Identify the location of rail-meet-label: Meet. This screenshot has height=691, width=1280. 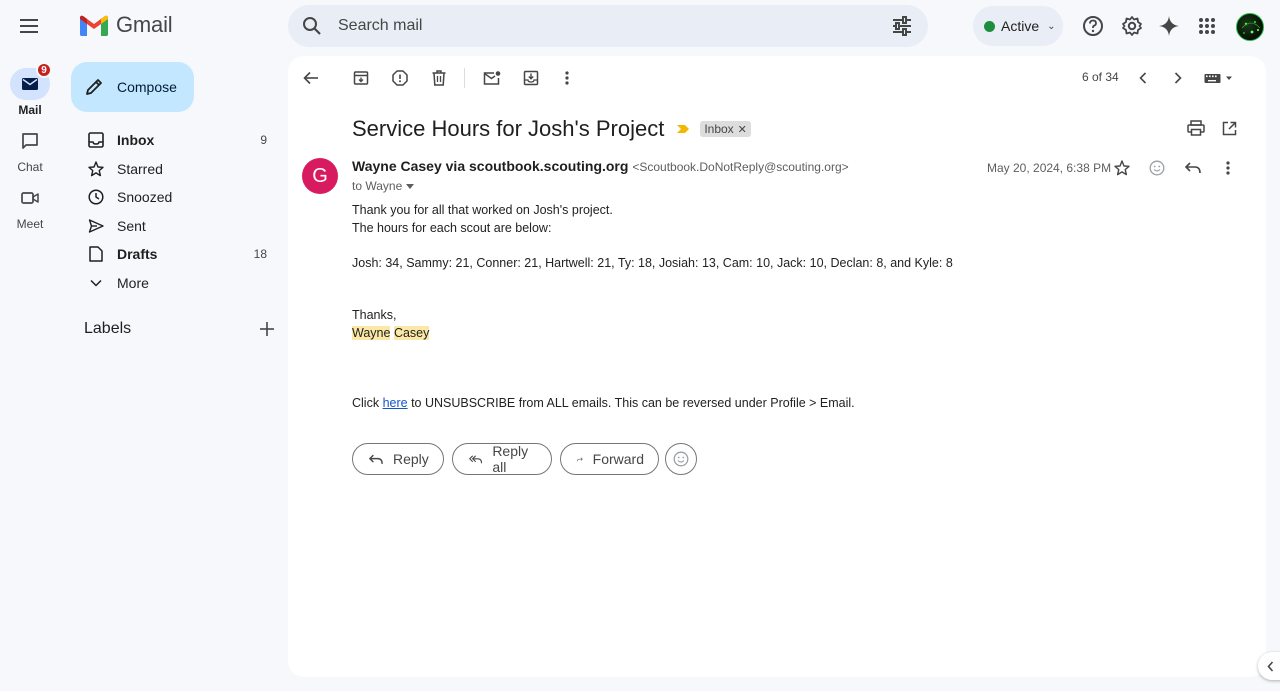
(30, 224).